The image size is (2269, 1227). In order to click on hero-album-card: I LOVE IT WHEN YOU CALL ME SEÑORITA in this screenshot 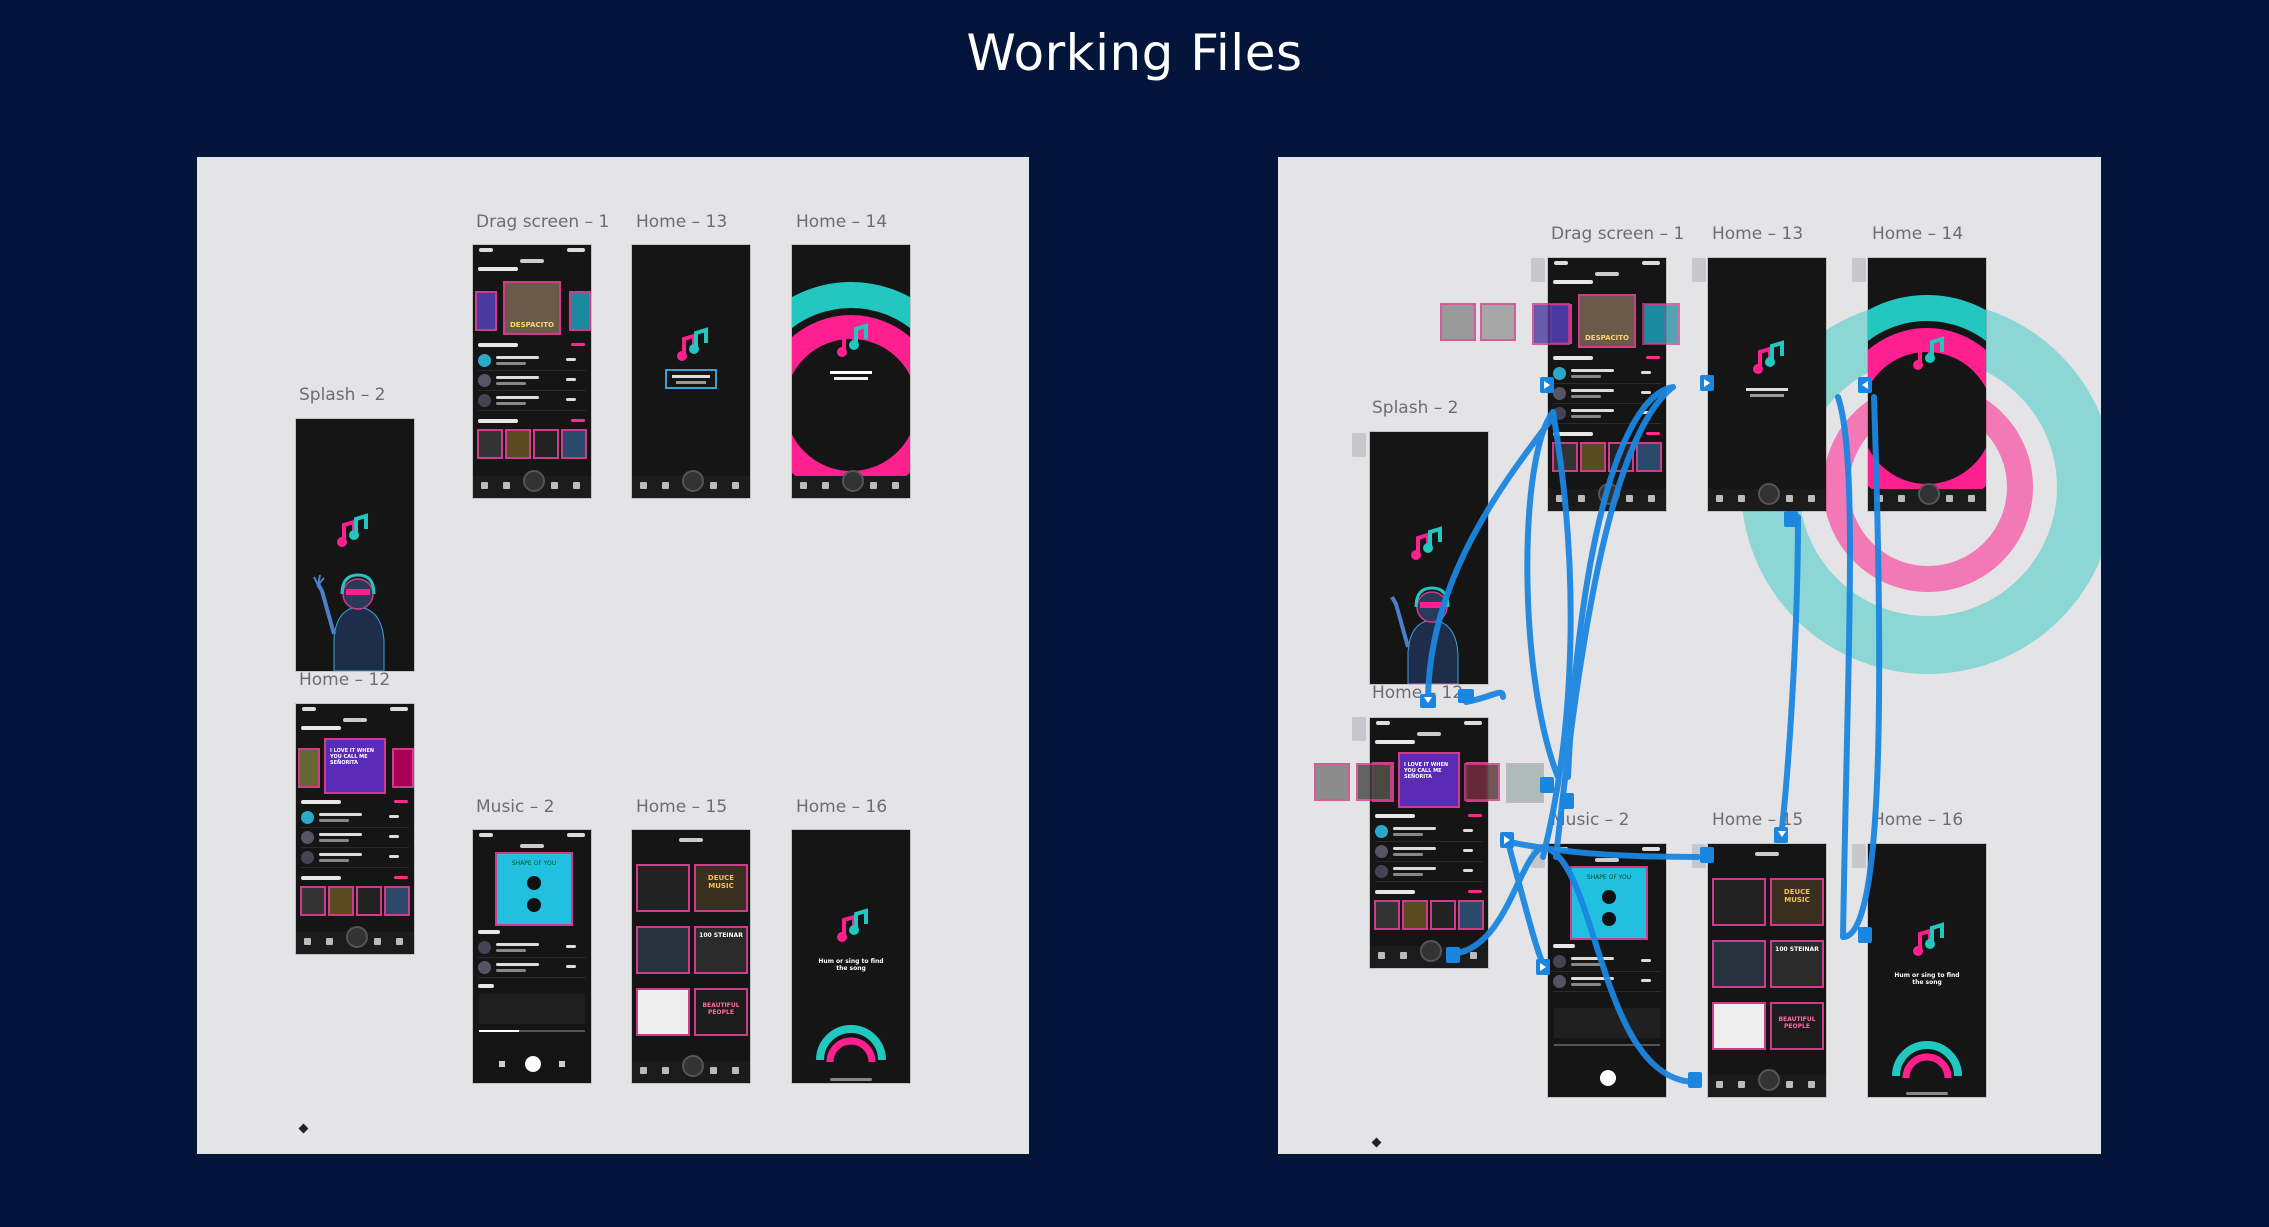, I will do `click(355, 766)`.